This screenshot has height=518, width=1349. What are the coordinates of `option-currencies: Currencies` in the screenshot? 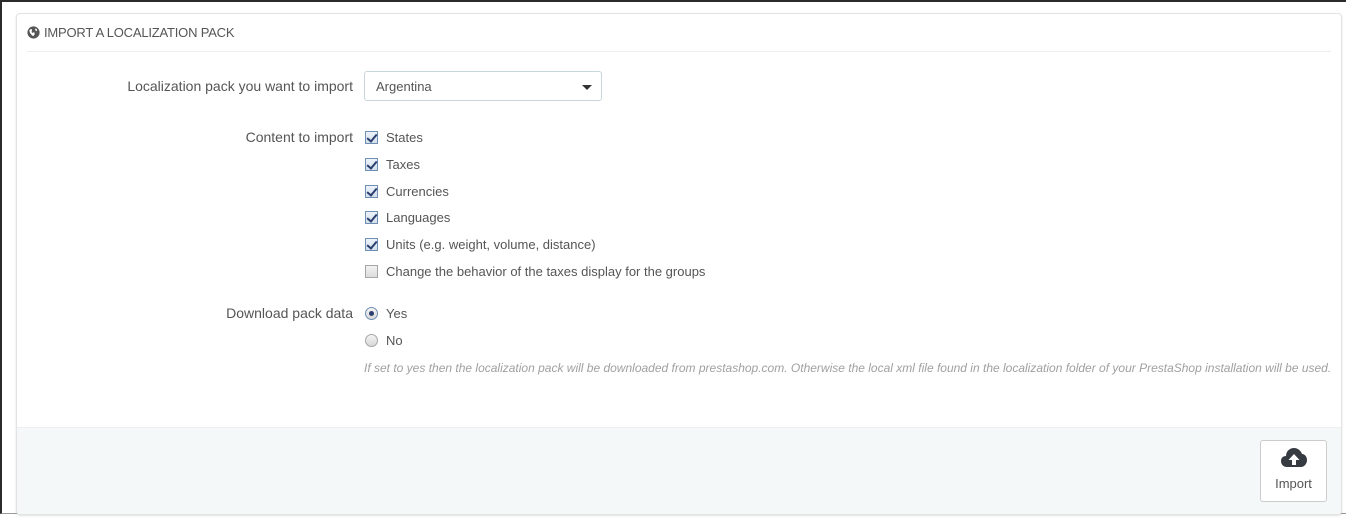 It's located at (407, 191).